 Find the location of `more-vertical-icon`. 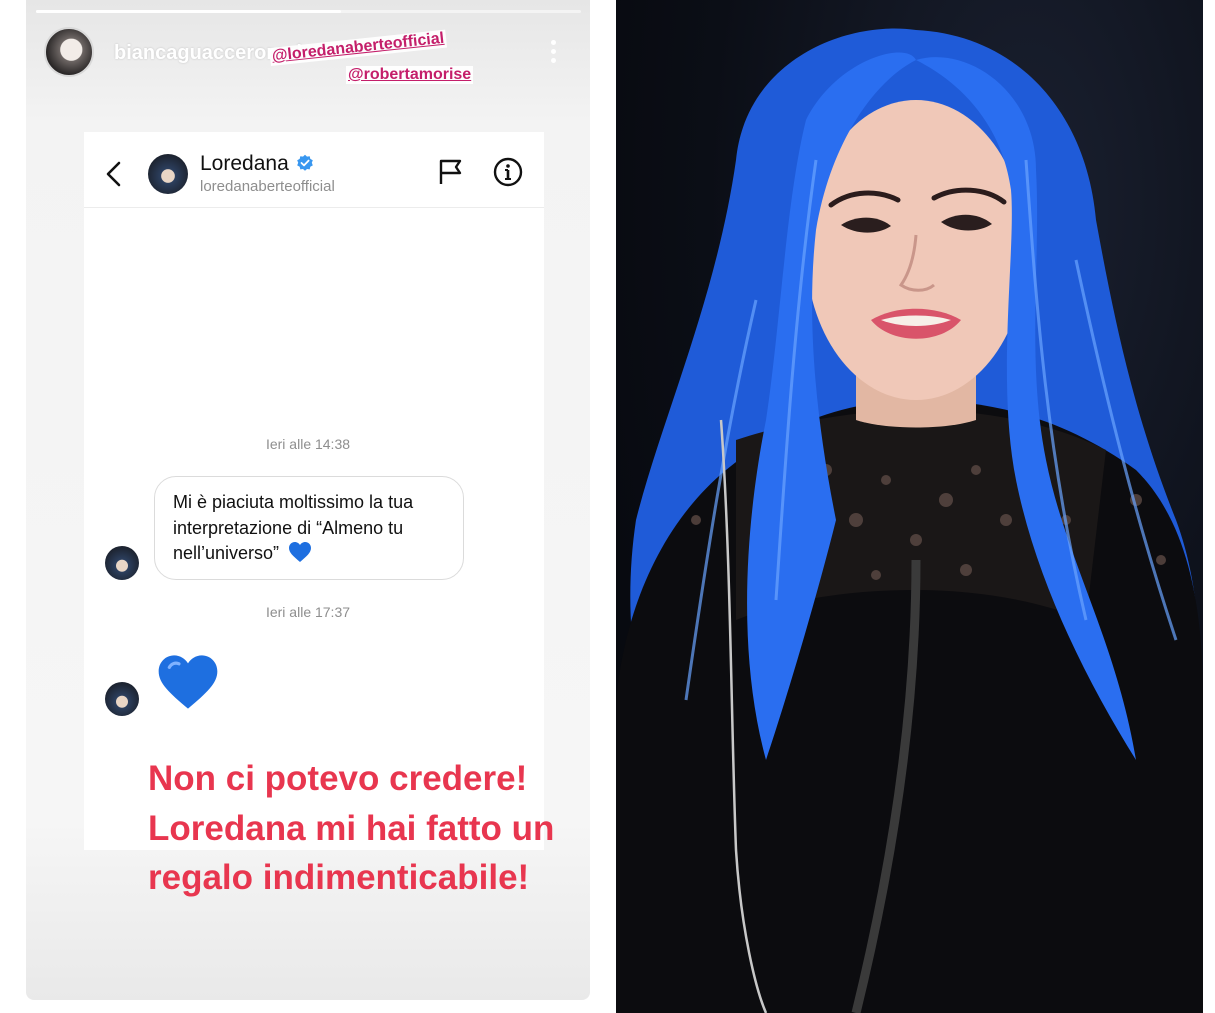

more-vertical-icon is located at coordinates (553, 52).